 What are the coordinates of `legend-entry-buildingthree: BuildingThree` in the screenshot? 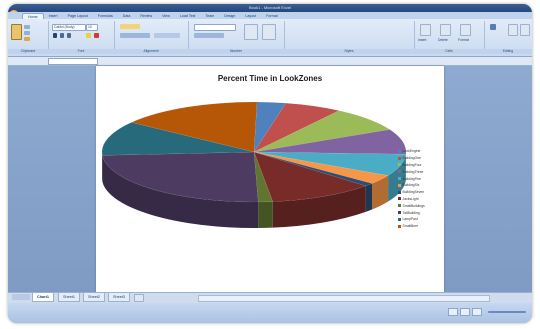 It's located at (420, 171).